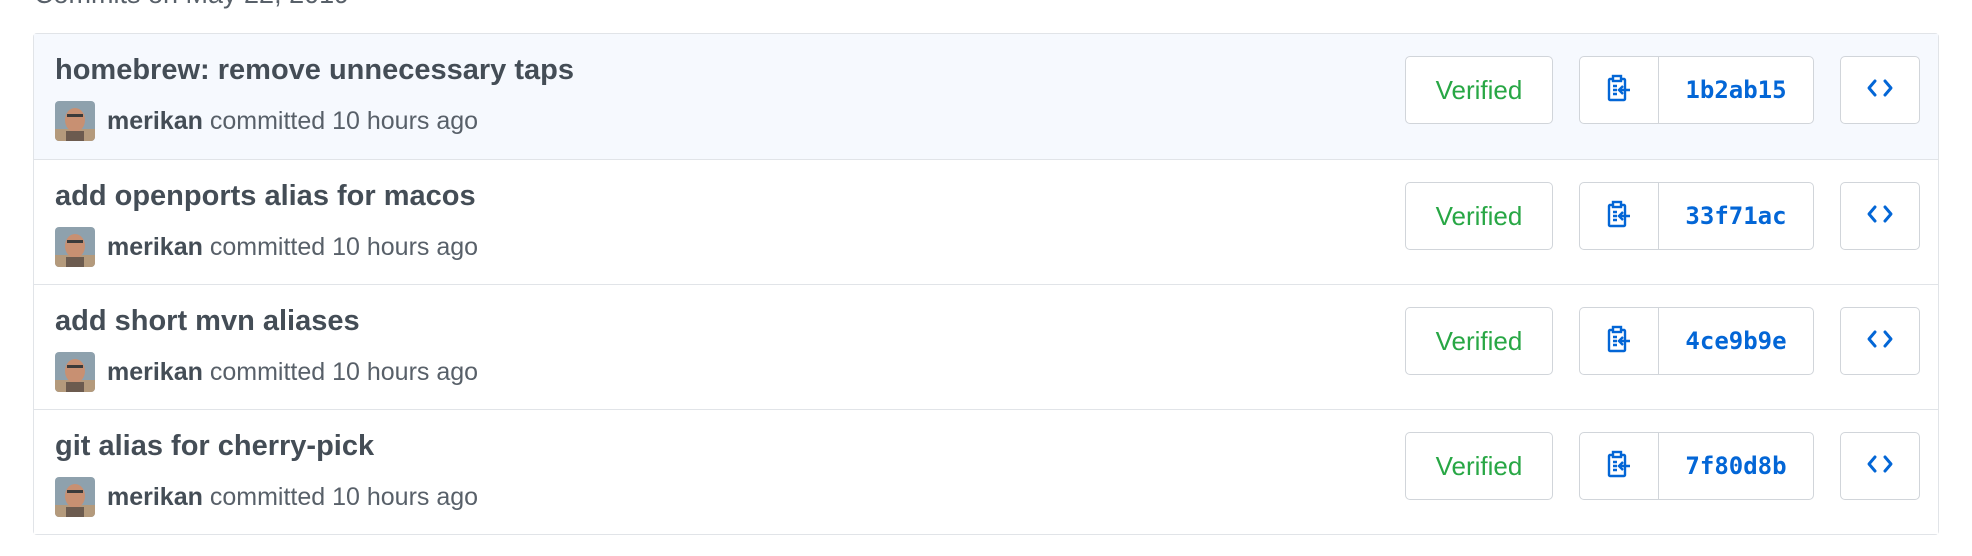 The image size is (1972, 556). I want to click on commit-sha-group: 4ce9b9e, so click(1696, 341).